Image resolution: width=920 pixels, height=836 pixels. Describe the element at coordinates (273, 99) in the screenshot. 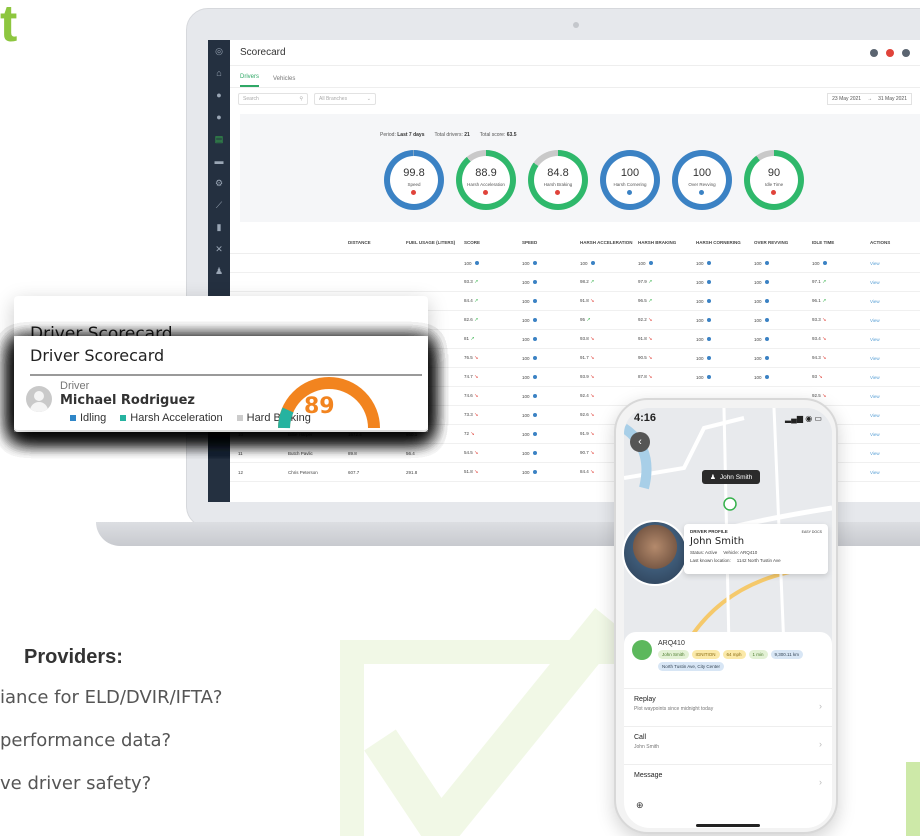

I see `search-input: Search ⚲` at that location.